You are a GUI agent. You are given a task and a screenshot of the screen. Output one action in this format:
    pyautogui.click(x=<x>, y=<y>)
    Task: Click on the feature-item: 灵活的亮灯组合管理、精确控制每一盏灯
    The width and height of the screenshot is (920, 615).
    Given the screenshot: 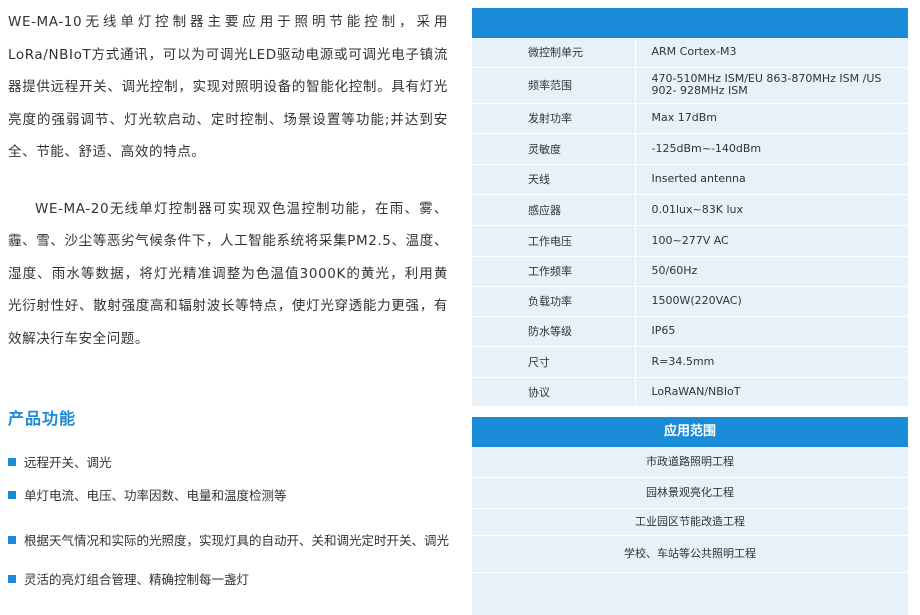 What is the action you would take?
    pyautogui.click(x=128, y=578)
    